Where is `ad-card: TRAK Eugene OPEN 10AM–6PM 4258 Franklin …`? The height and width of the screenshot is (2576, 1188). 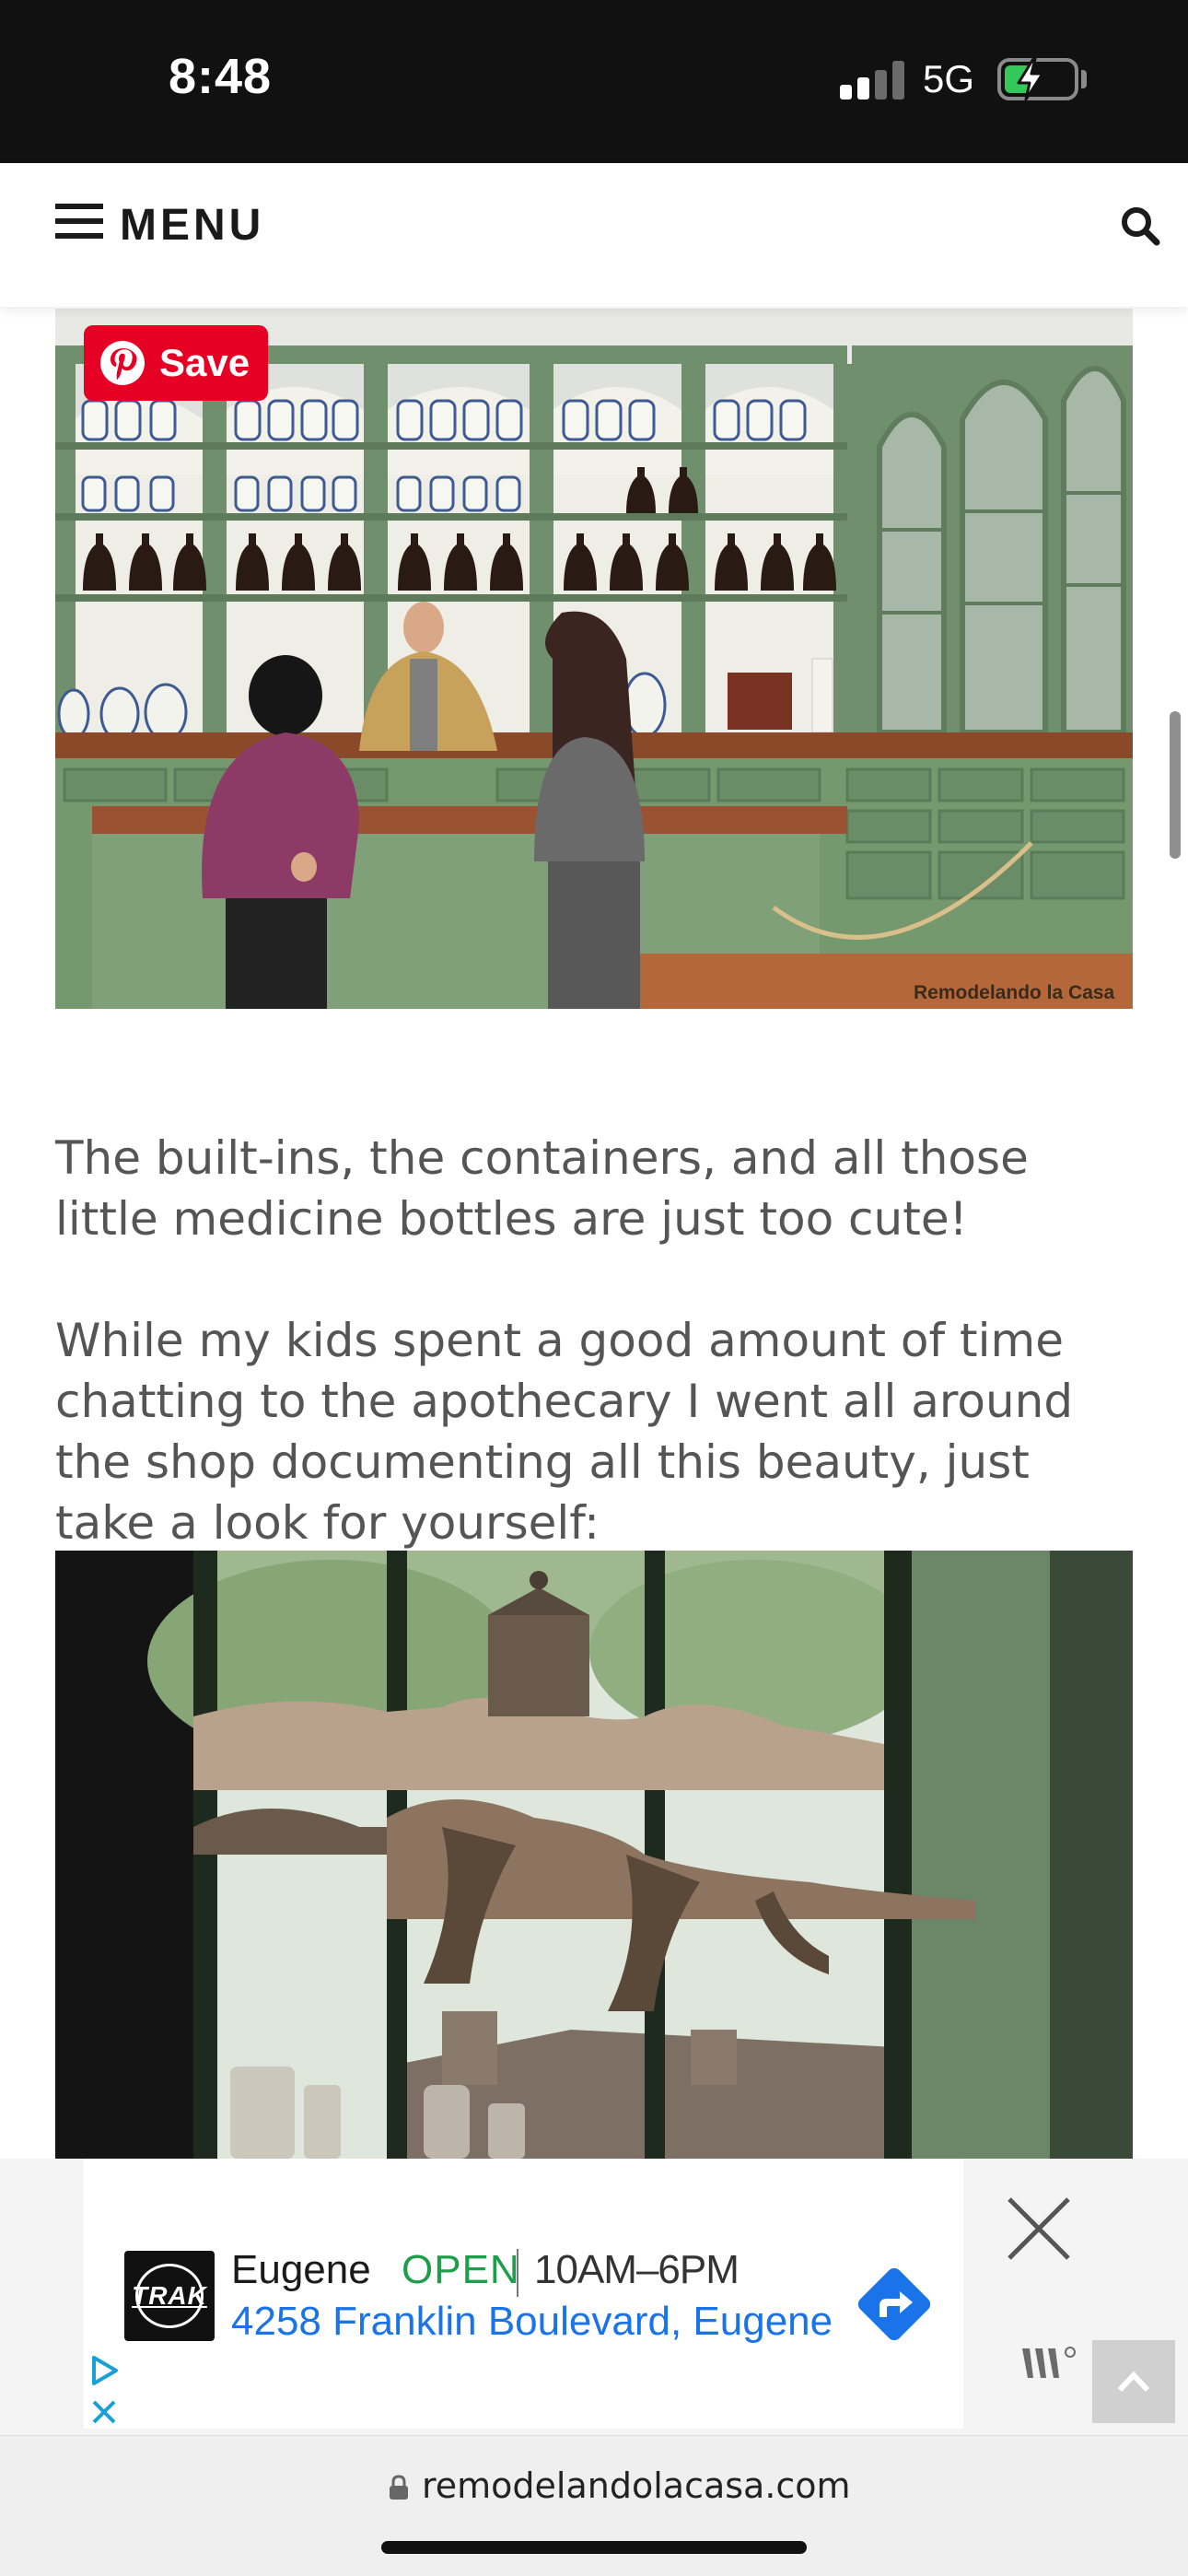 ad-card: TRAK Eugene OPEN 10AM–6PM 4258 Franklin … is located at coordinates (523, 2294).